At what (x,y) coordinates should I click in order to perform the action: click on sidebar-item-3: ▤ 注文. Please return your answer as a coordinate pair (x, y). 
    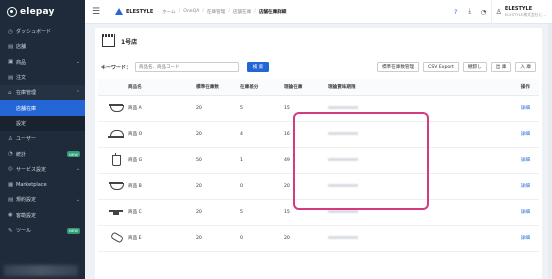
    Looking at the image, I should click on (42, 77).